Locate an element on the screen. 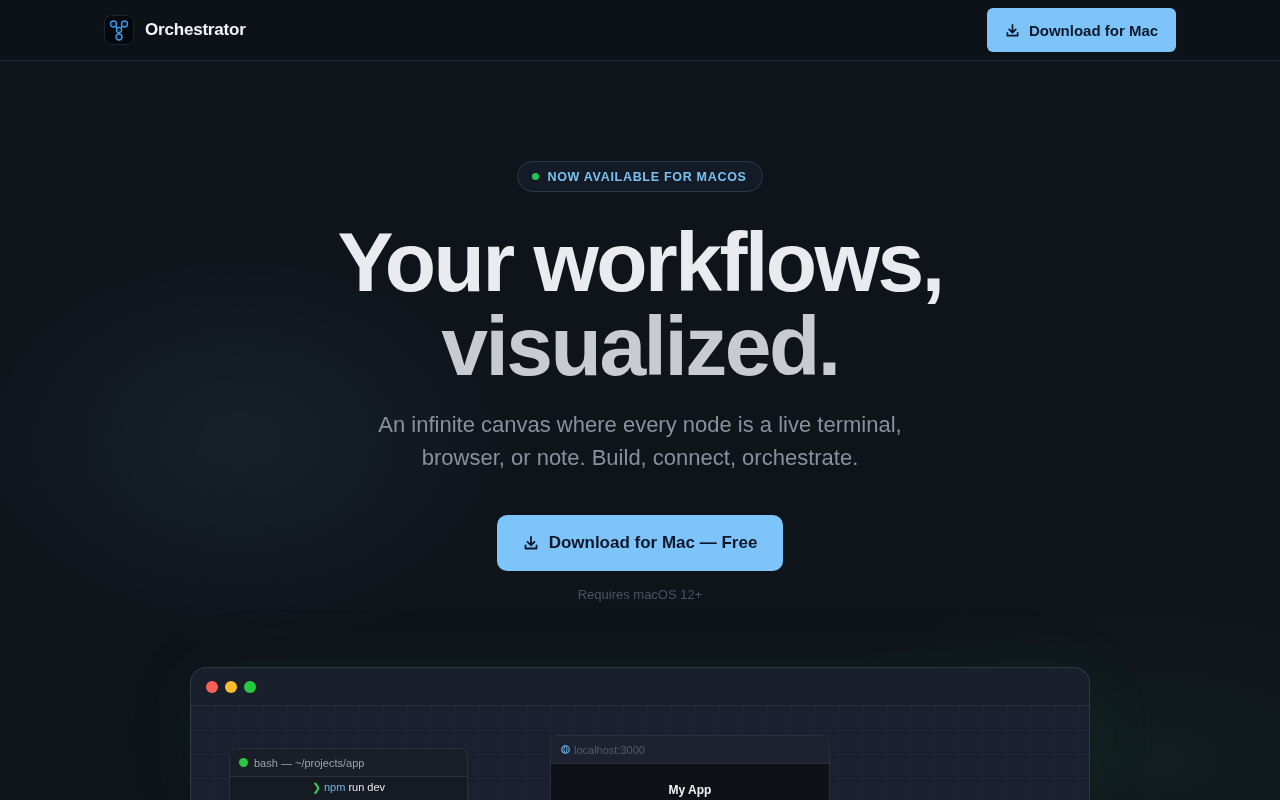  brand-name: Orchestrator is located at coordinates (195, 30).